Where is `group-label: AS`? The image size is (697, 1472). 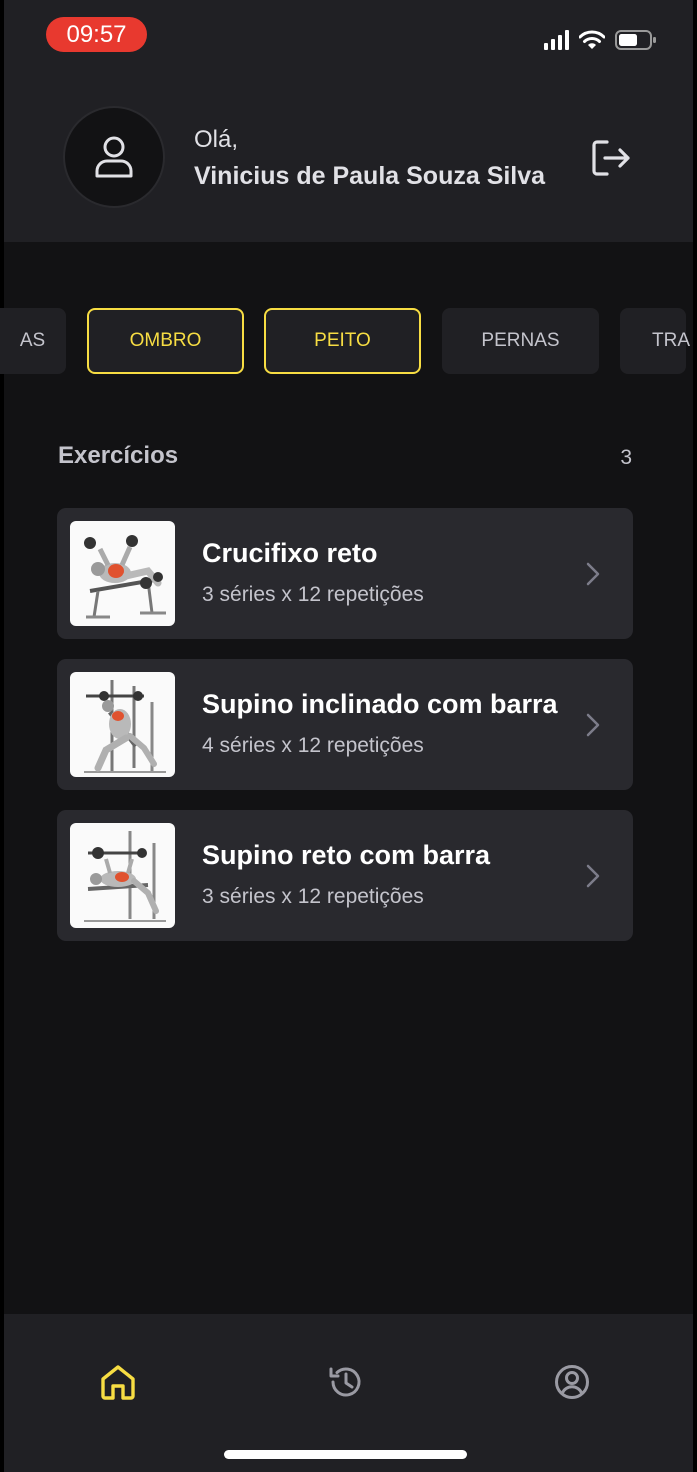 group-label: AS is located at coordinates (32, 340).